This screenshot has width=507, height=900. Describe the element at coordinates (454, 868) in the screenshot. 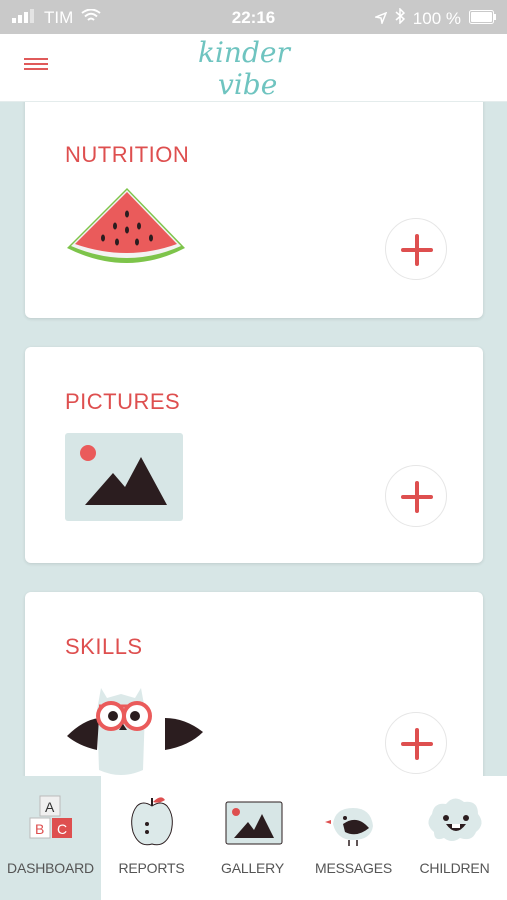

I see `tab-label-children: CHILDREN` at that location.